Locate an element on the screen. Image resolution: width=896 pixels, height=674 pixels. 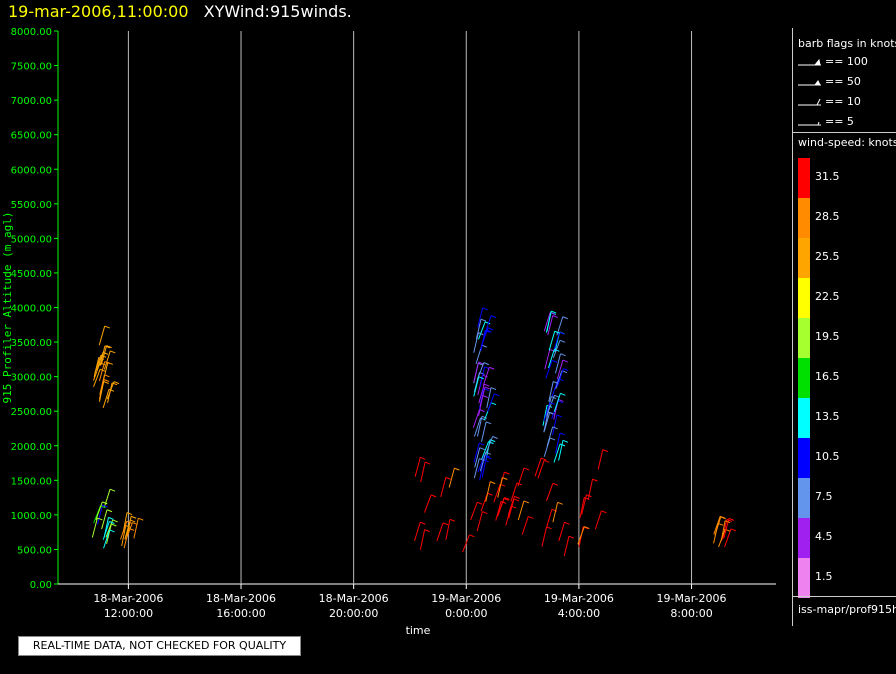
speed-label: 28.5 is located at coordinates (827, 216).